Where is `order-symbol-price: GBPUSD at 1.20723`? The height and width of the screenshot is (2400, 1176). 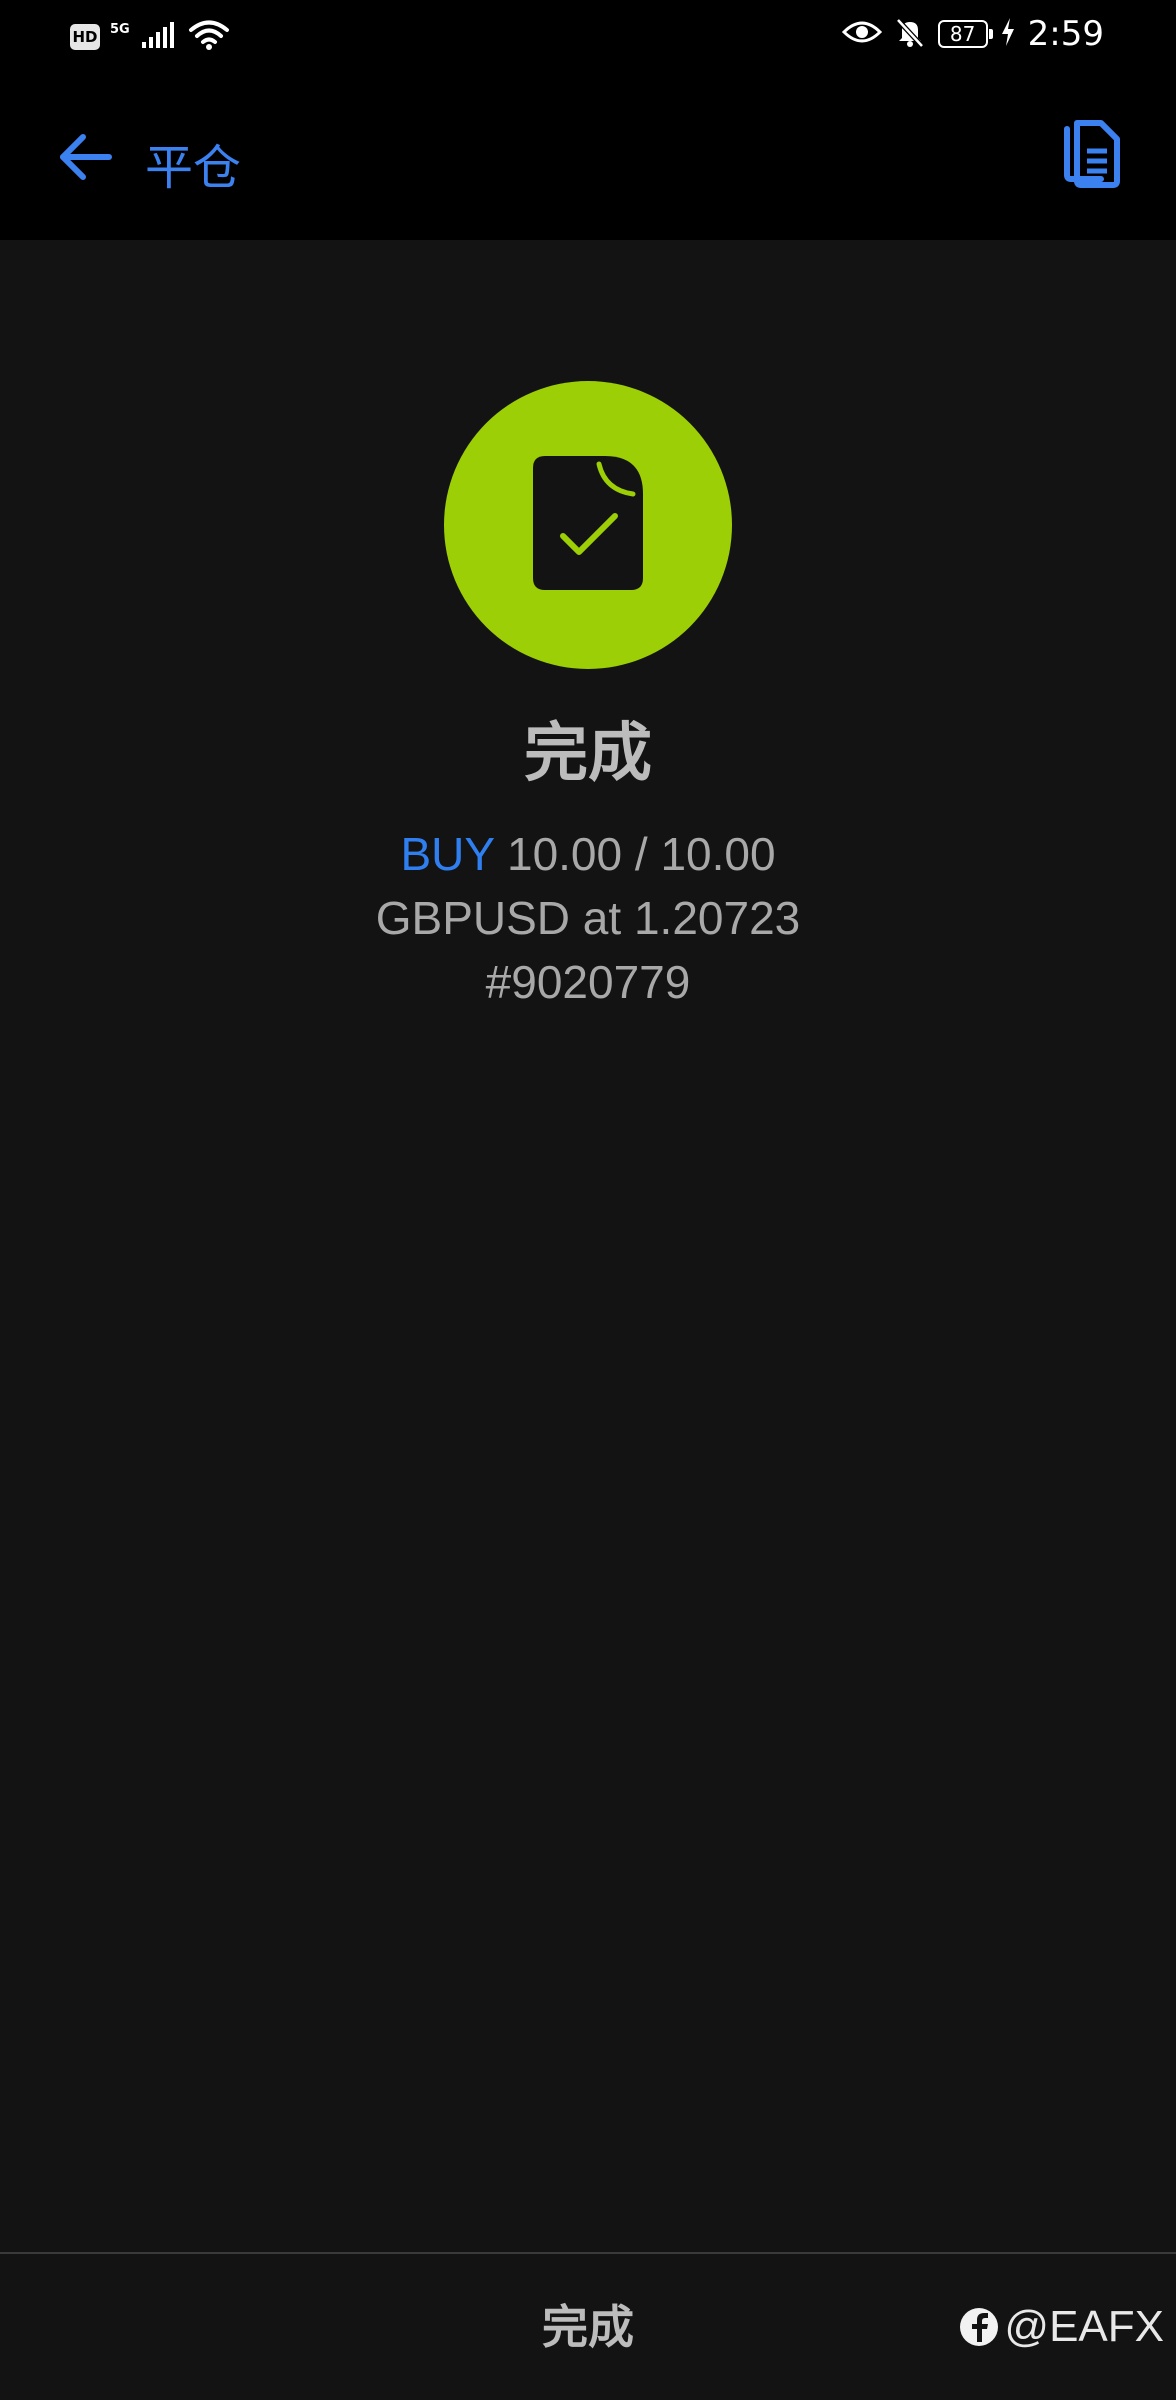
order-symbol-price: GBPUSD at 1.20723 is located at coordinates (588, 918).